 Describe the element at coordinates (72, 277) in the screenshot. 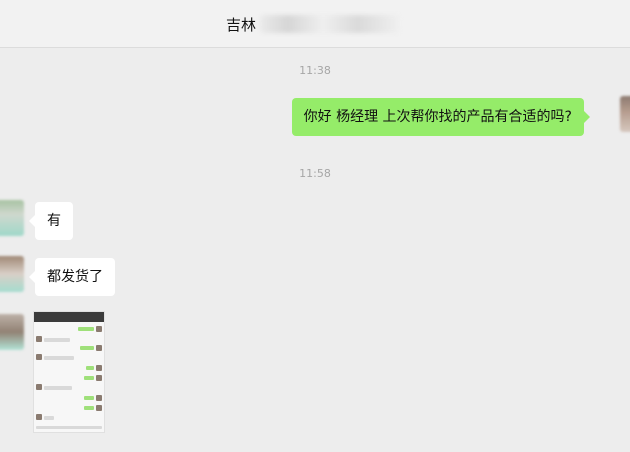

I see `incoming-message-bubble: 都发货了` at that location.